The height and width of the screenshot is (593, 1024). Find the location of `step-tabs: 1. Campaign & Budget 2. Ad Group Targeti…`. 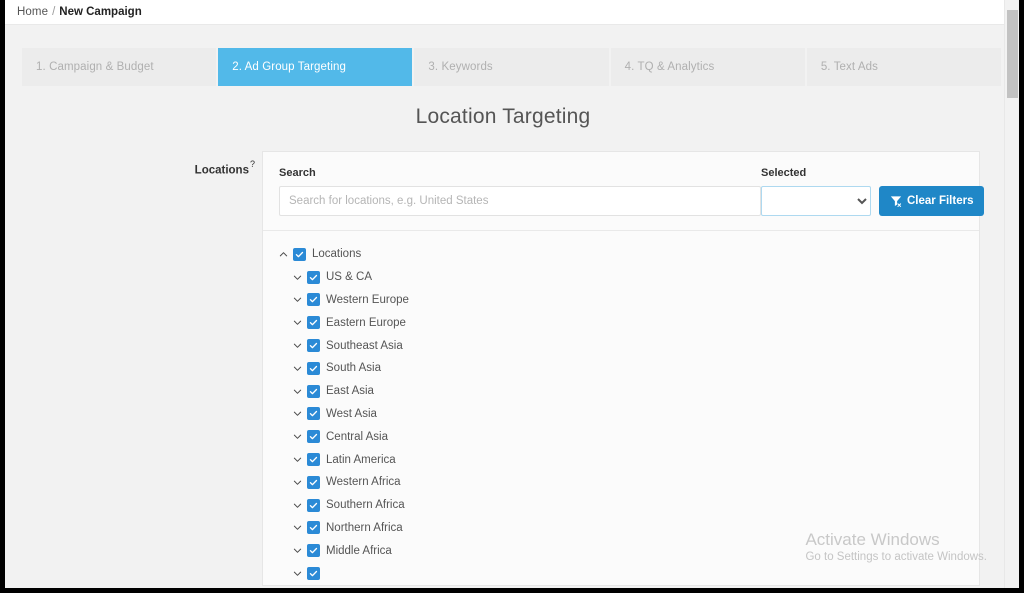

step-tabs: 1. Campaign & Budget 2. Ad Group Targeti… is located at coordinates (512, 67).